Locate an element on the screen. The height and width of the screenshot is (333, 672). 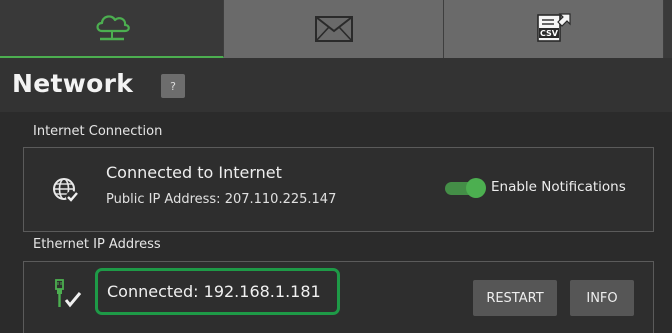
page-title: Network is located at coordinates (73, 83).